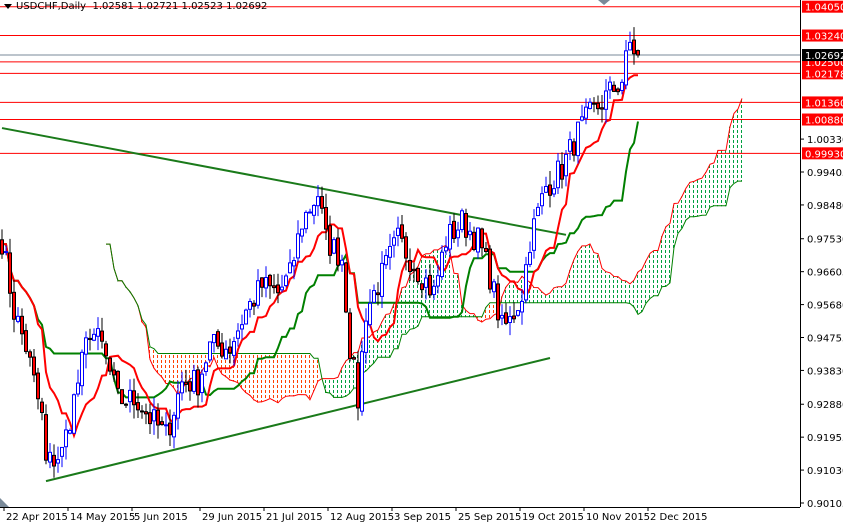 The width and height of the screenshot is (843, 523). Describe the element at coordinates (180, 6) in the screenshot. I see `ohlc-readout: 1.02581 1.02721 1.02523 1.02692` at that location.